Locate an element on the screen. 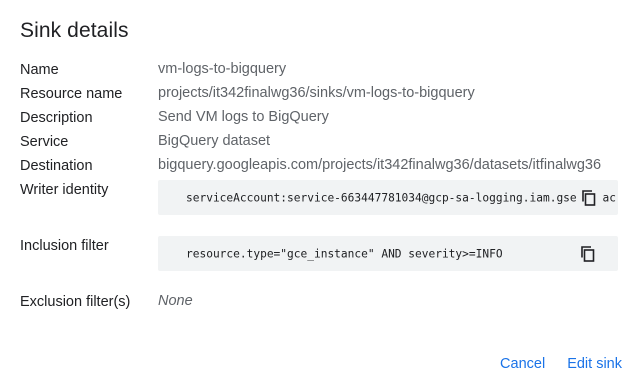  copy-writer-identity-button is located at coordinates (589, 197).